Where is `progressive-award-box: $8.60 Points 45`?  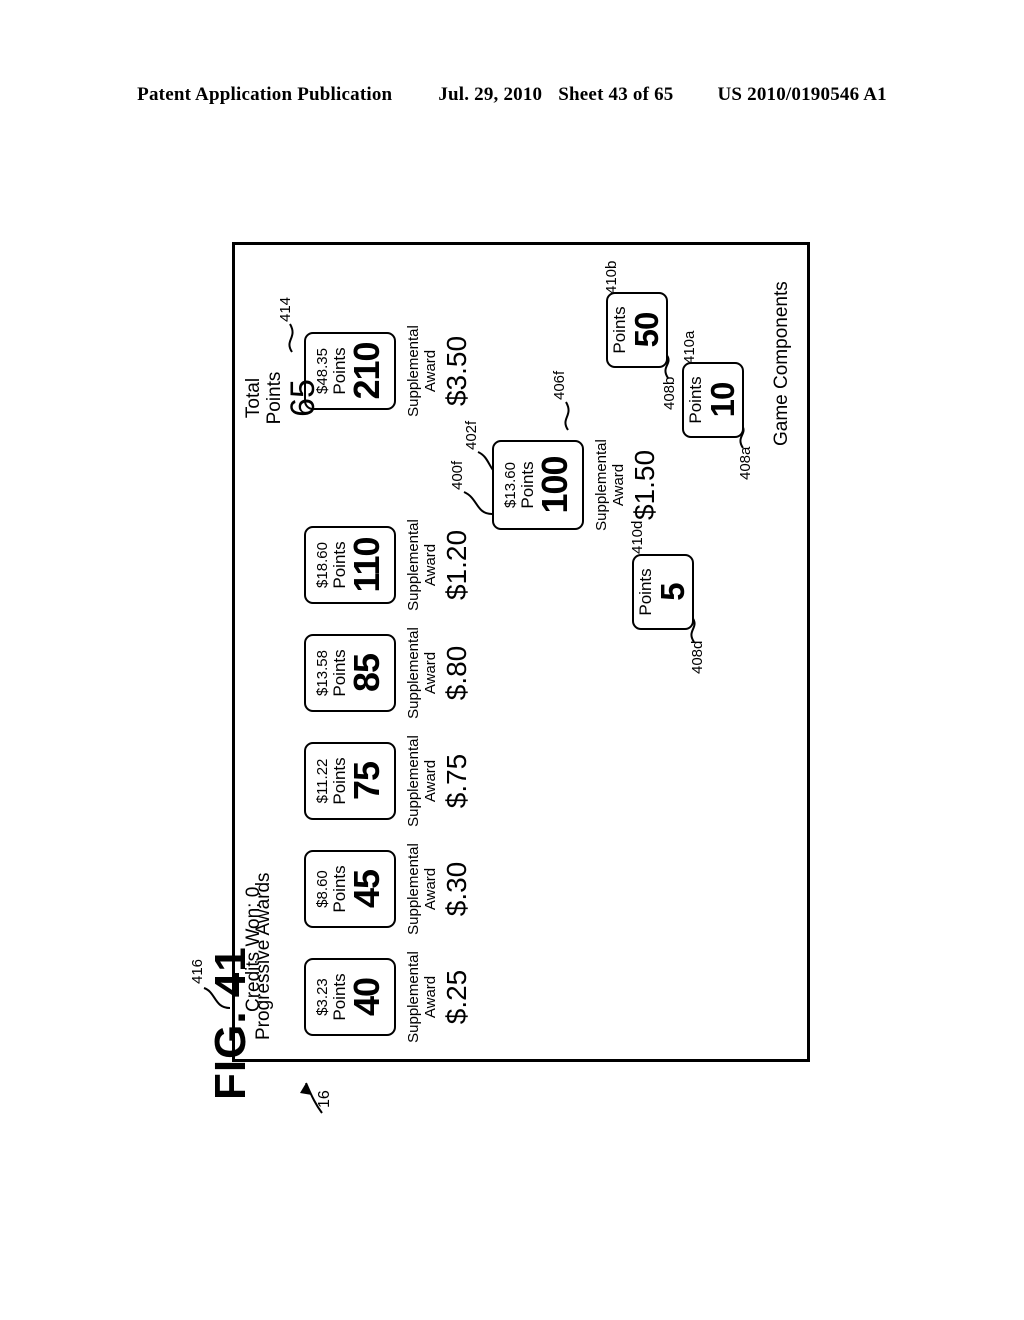 progressive-award-box: $8.60 Points 45 is located at coordinates (350, 889).